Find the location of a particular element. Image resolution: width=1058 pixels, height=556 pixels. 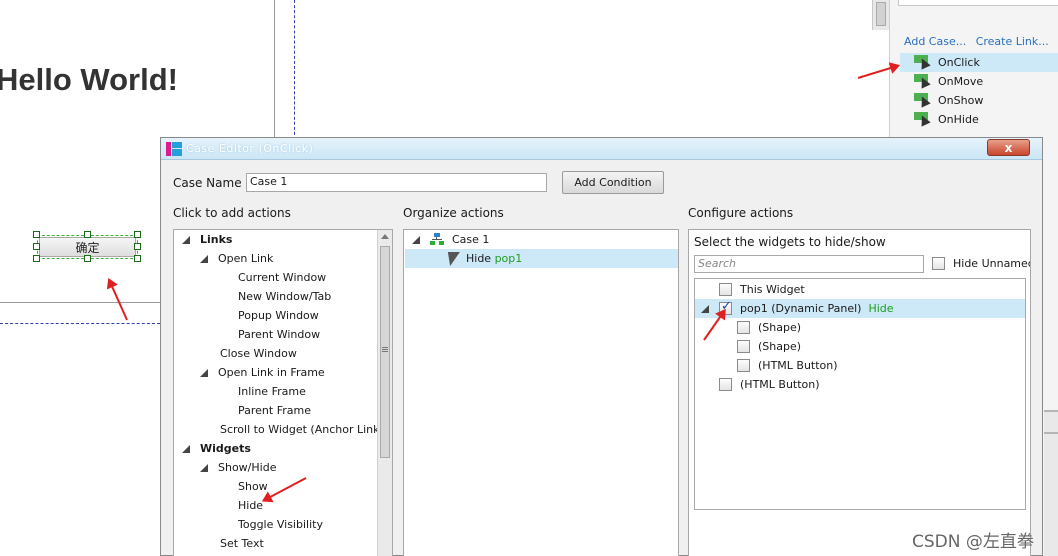

widget-label: This Widget is located at coordinates (772, 289).